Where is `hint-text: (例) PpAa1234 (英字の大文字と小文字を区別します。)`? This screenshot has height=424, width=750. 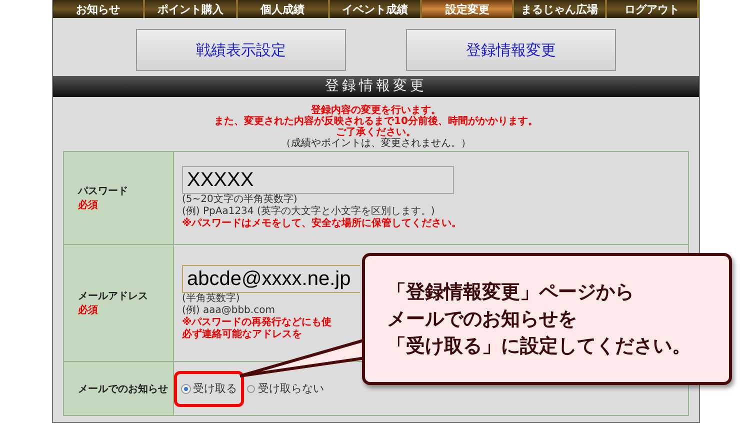
hint-text: (例) PpAa1234 (英字の大文字と小文字を区別します。) is located at coordinates (308, 211).